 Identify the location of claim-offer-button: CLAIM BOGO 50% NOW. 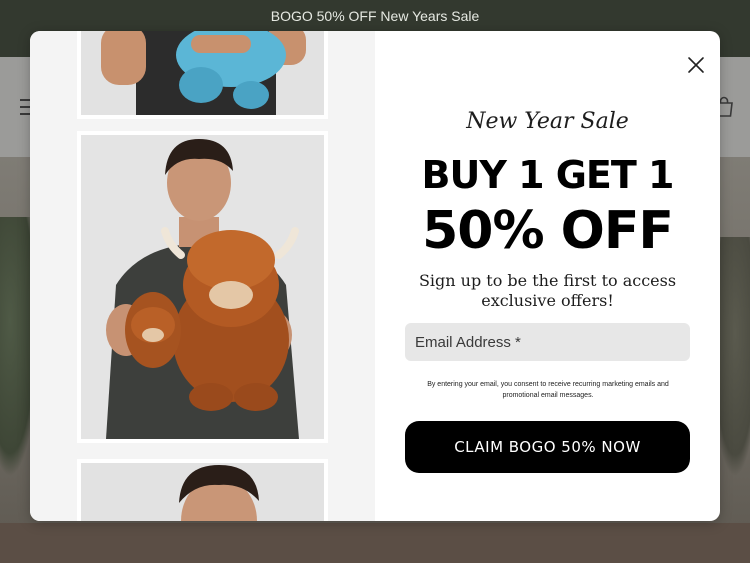
(547, 447).